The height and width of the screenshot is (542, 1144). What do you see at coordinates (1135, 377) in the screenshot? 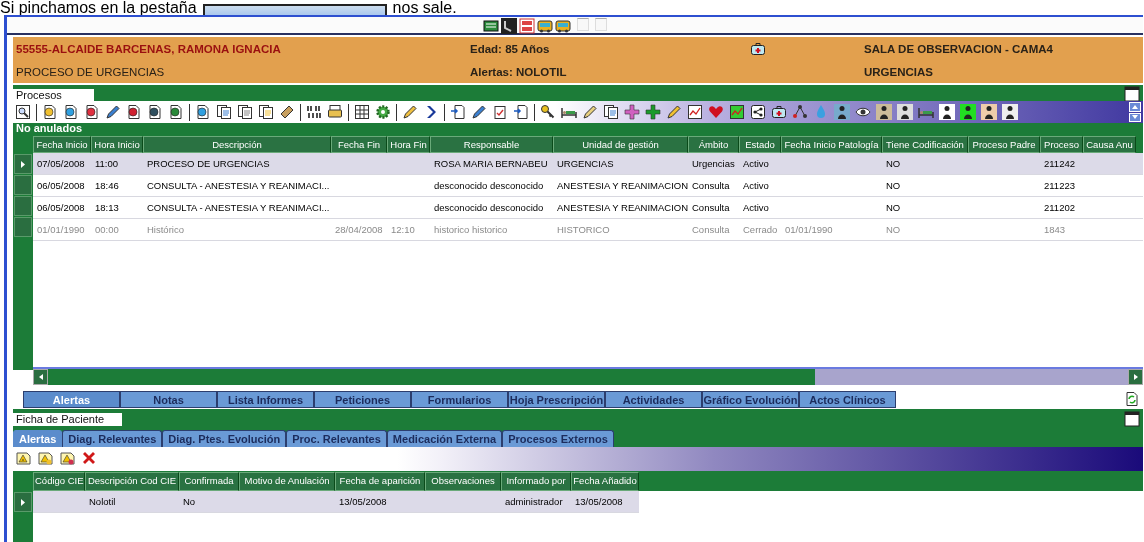
I see `scroll-right-button` at bounding box center [1135, 377].